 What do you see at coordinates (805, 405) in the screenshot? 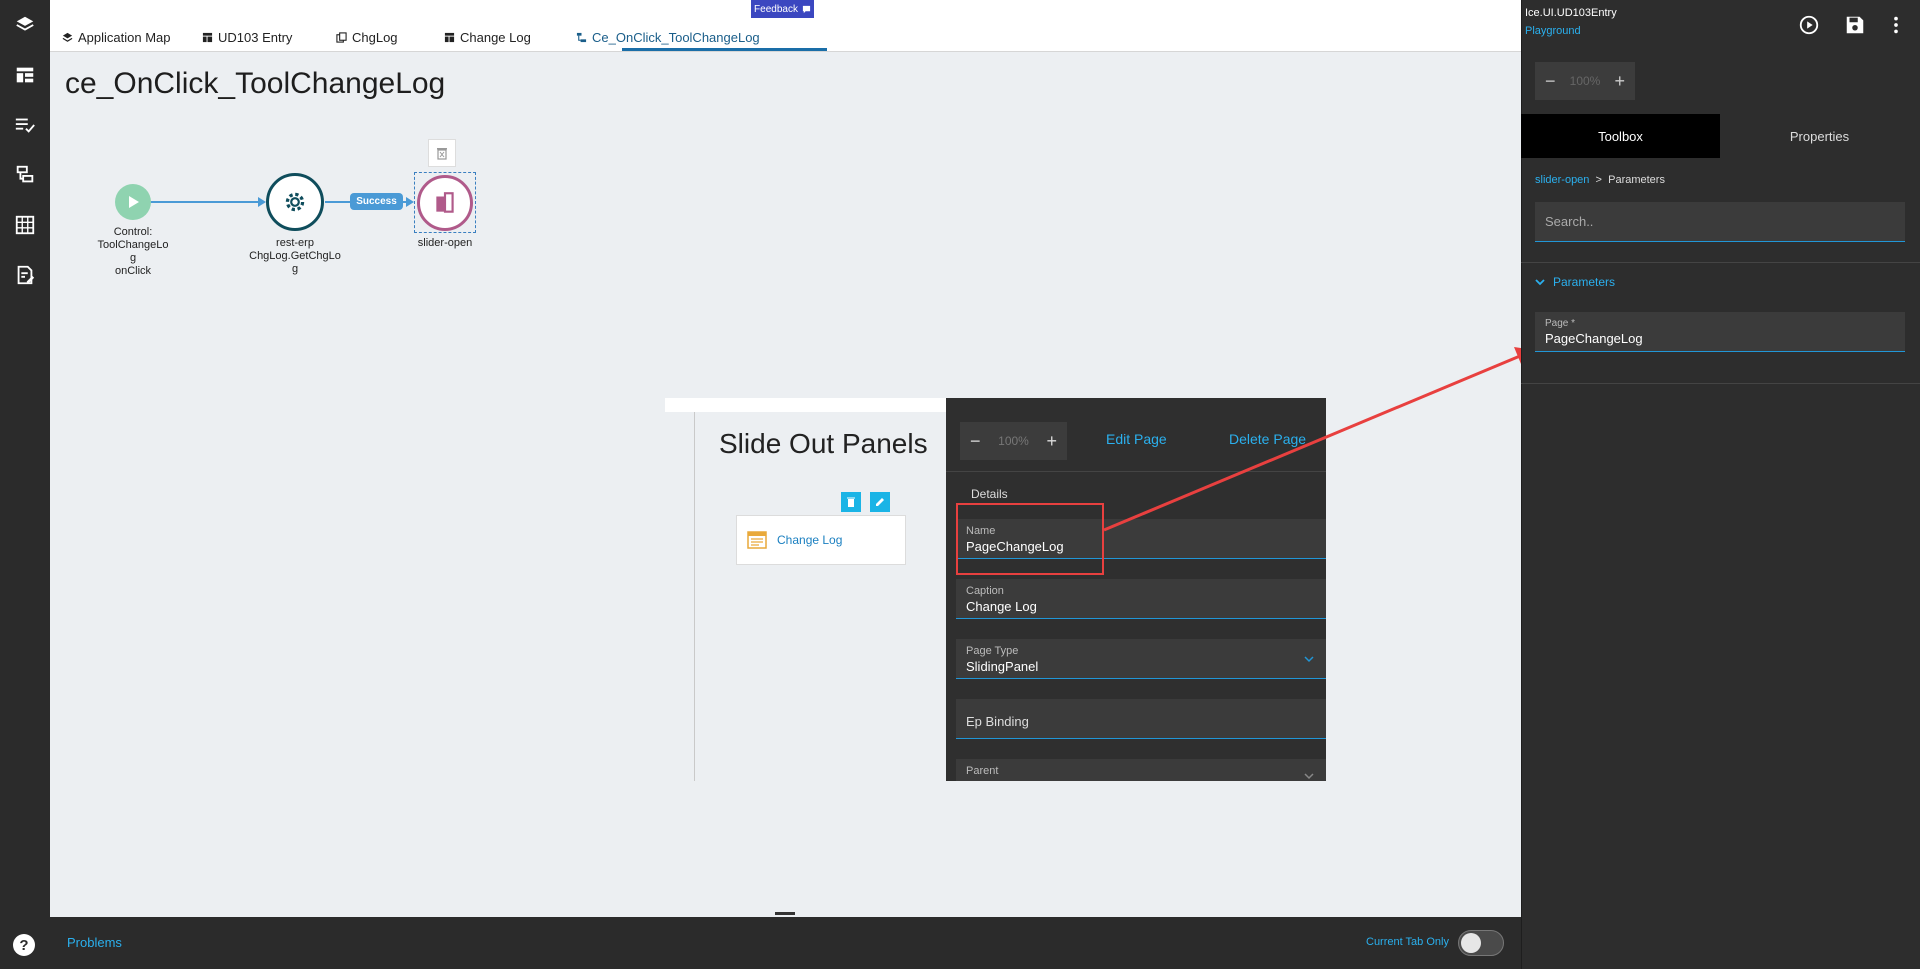
I see `preview-header-strip` at bounding box center [805, 405].